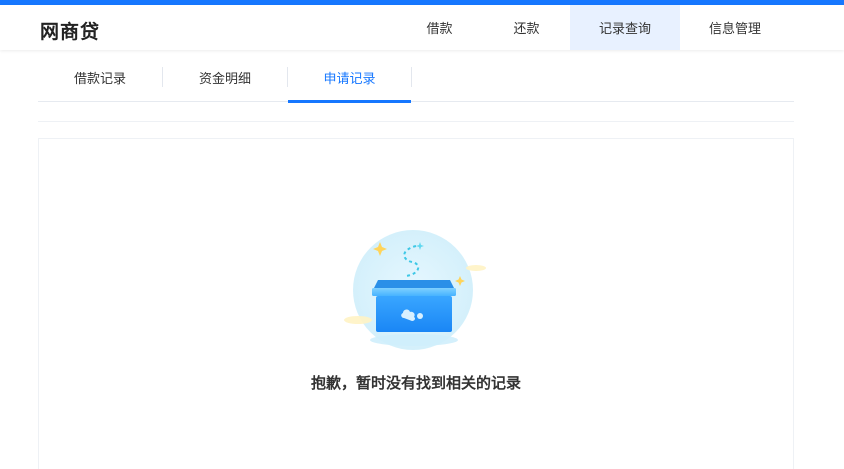 The image size is (844, 469). What do you see at coordinates (349, 77) in the screenshot?
I see `tab-application-records: 申请记录` at bounding box center [349, 77].